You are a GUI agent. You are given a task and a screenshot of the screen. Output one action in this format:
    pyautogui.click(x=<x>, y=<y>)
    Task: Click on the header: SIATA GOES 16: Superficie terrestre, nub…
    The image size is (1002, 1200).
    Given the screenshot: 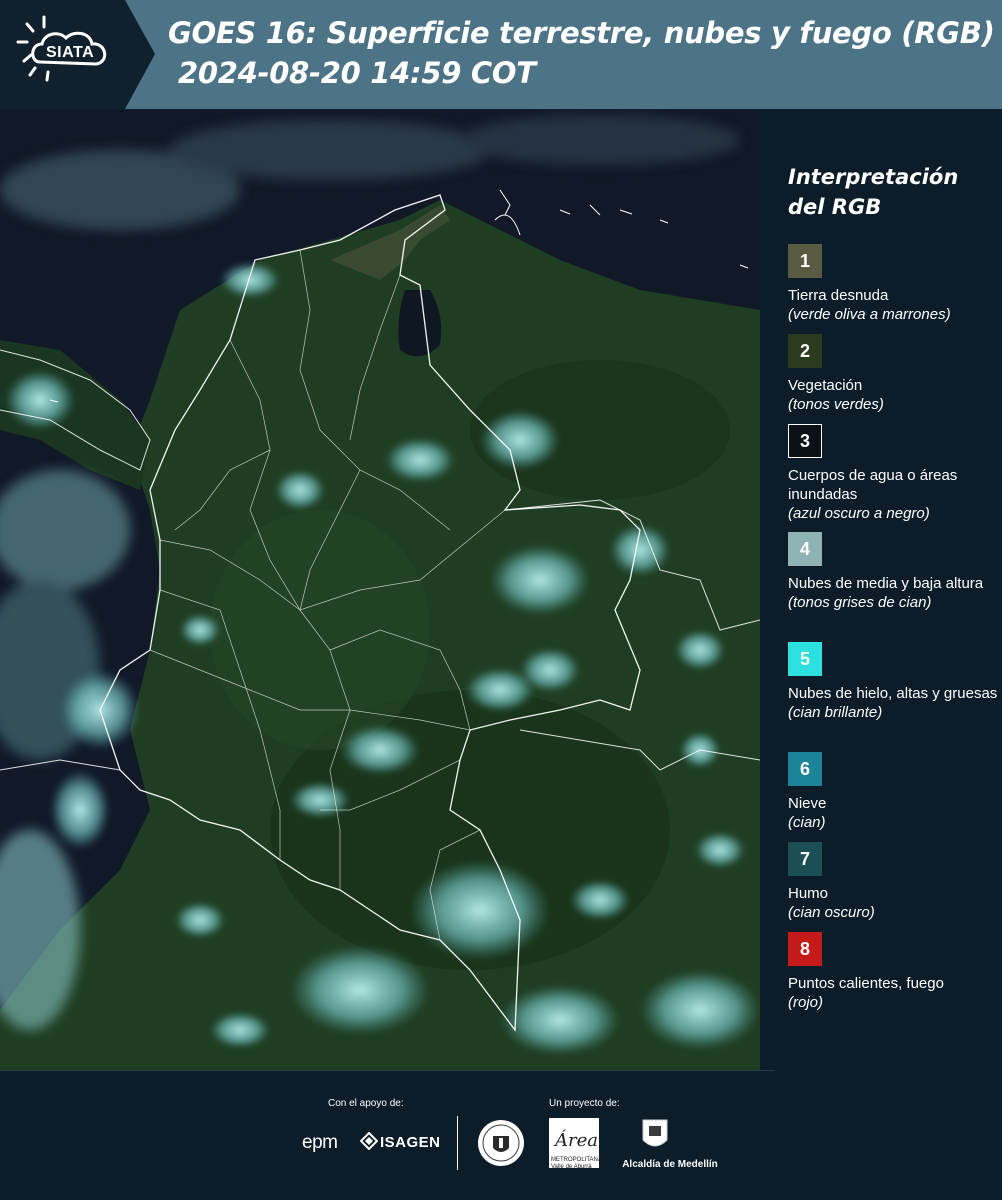 What is the action you would take?
    pyautogui.click(x=501, y=54)
    